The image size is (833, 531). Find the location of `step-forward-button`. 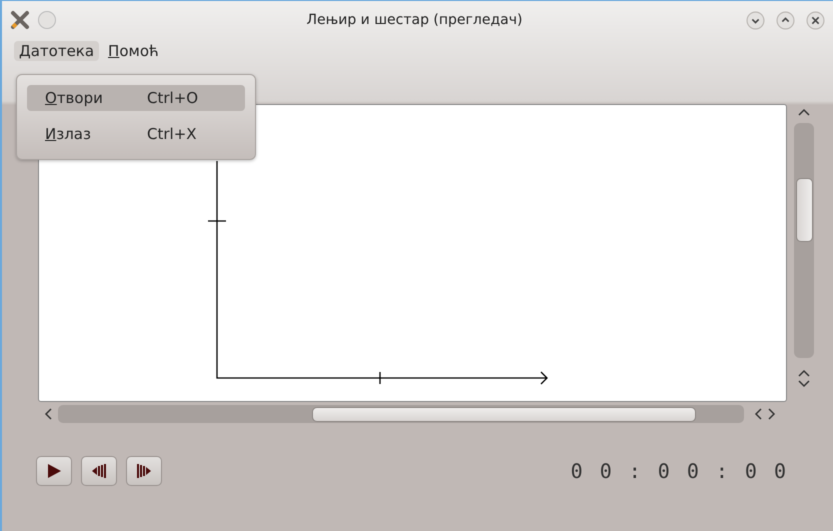

step-forward-button is located at coordinates (144, 471).